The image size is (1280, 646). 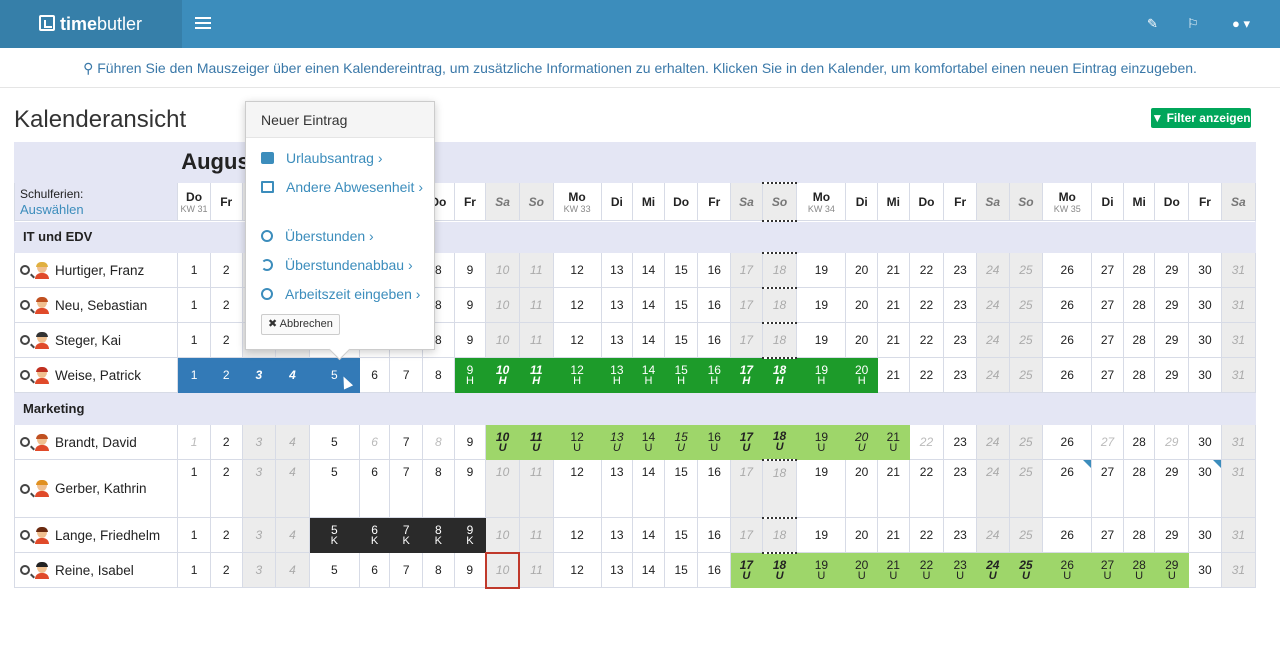 What do you see at coordinates (1107, 535) in the screenshot?
I see `day-cell: 27` at bounding box center [1107, 535].